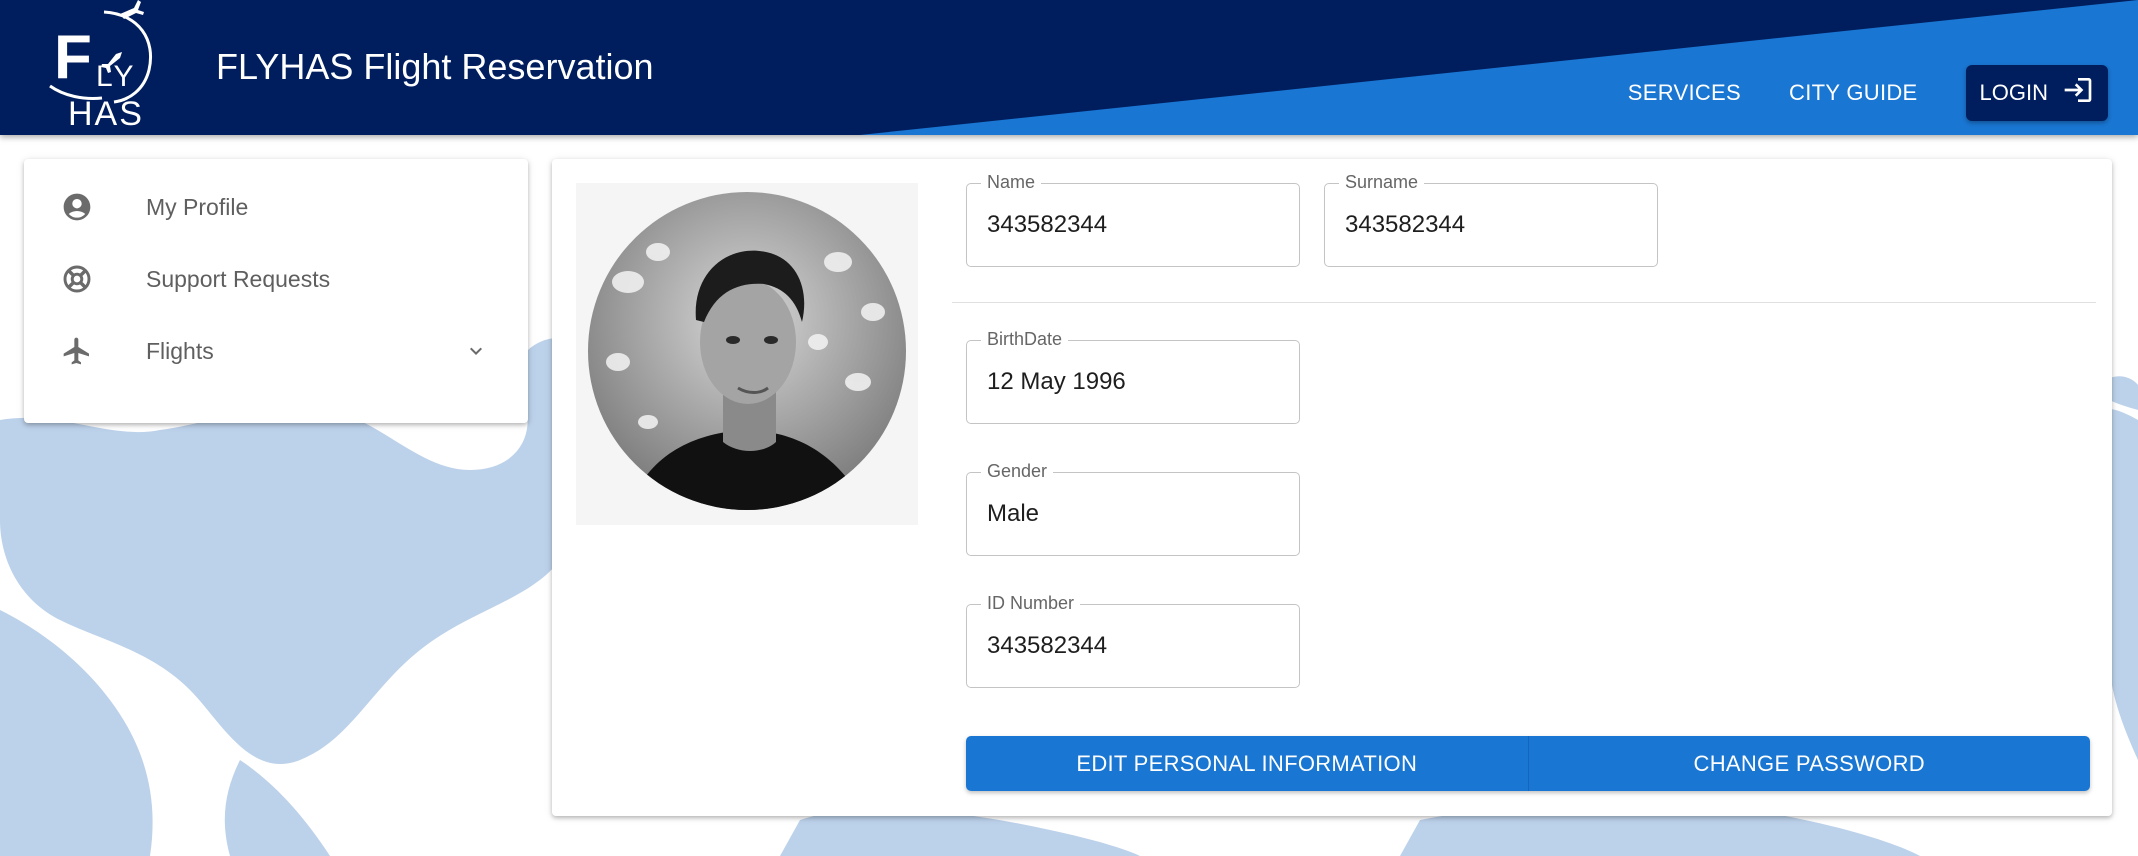  What do you see at coordinates (77, 279) in the screenshot?
I see `lifebuoy-icon` at bounding box center [77, 279].